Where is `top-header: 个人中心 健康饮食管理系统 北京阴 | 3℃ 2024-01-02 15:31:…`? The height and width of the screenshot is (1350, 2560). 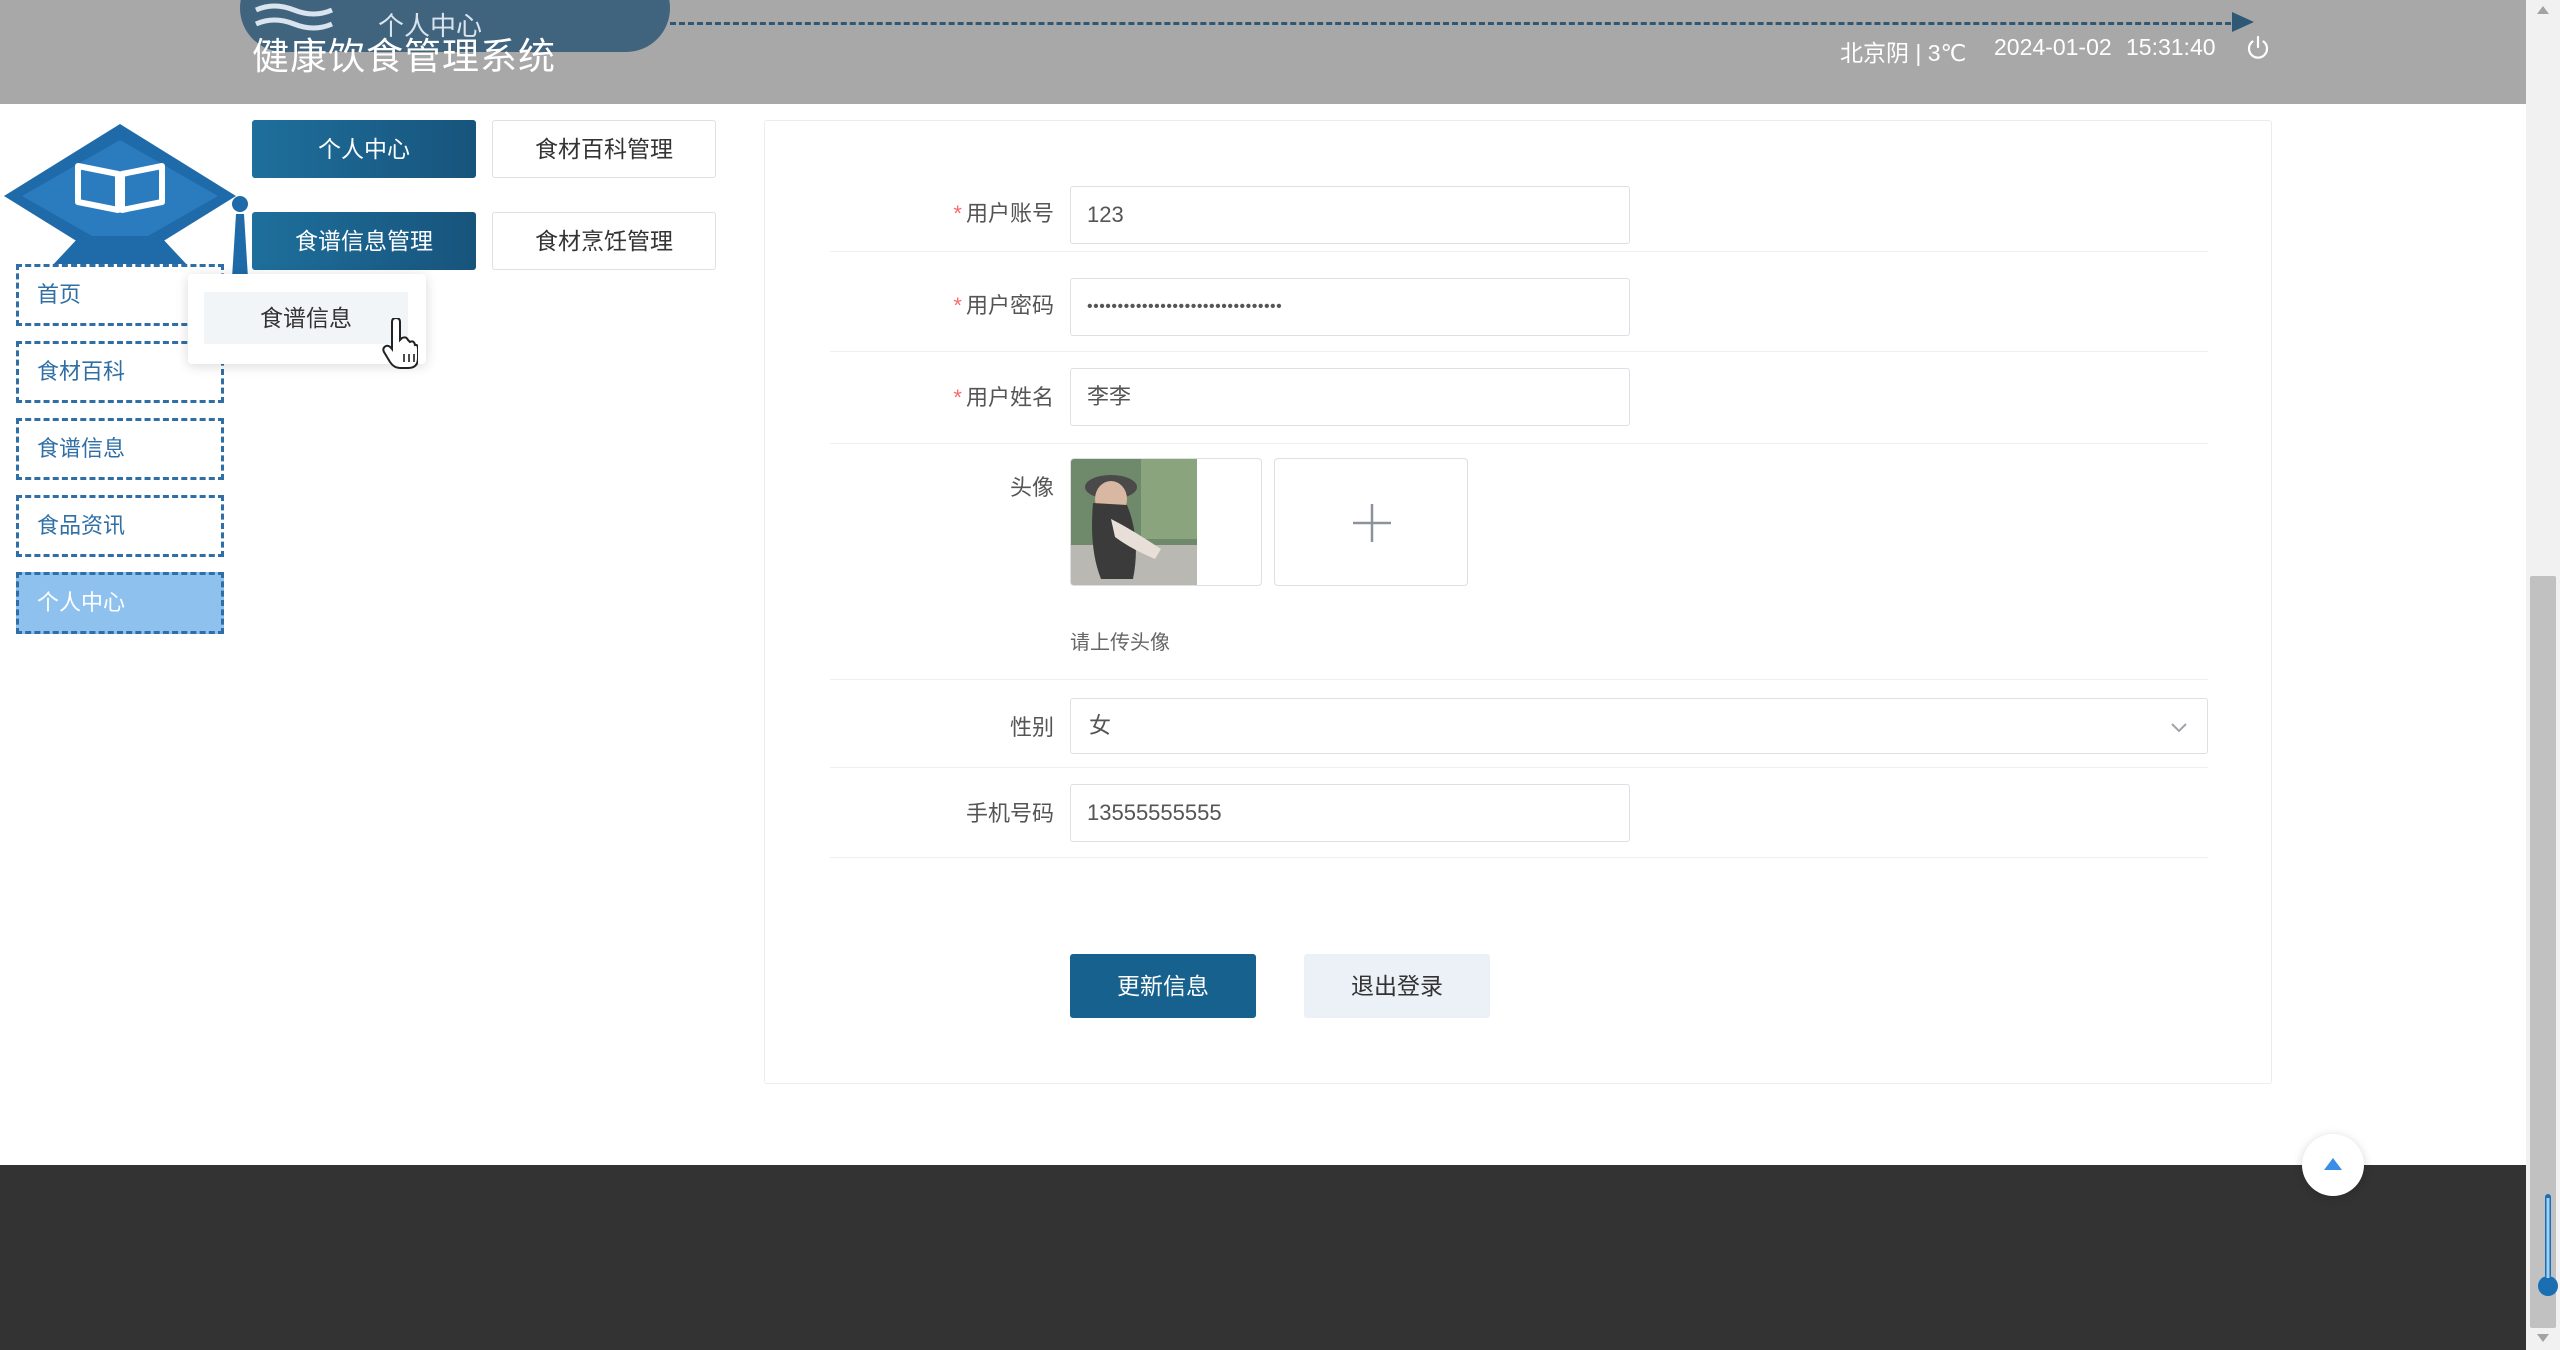
top-header: 个人中心 健康饮食管理系统 北京阴 | 3℃ 2024-01-02 15:31:… is located at coordinates (1263, 52).